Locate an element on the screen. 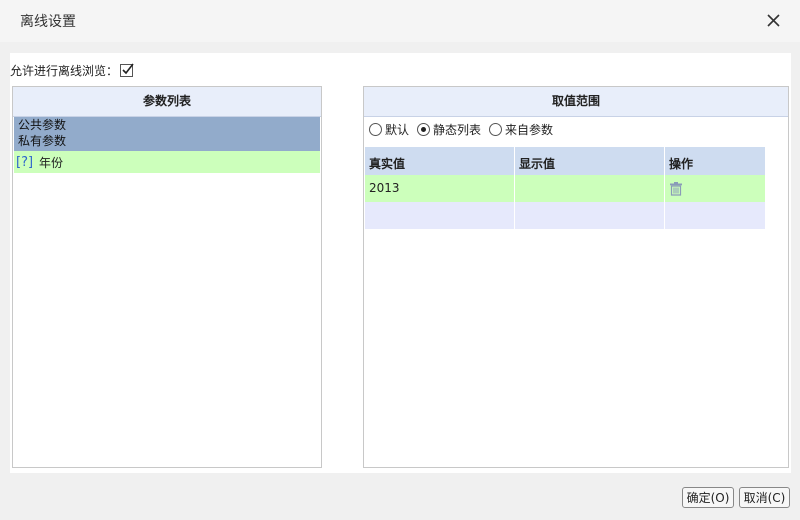 The height and width of the screenshot is (520, 800). cancel-button: 取消(C) is located at coordinates (764, 497).